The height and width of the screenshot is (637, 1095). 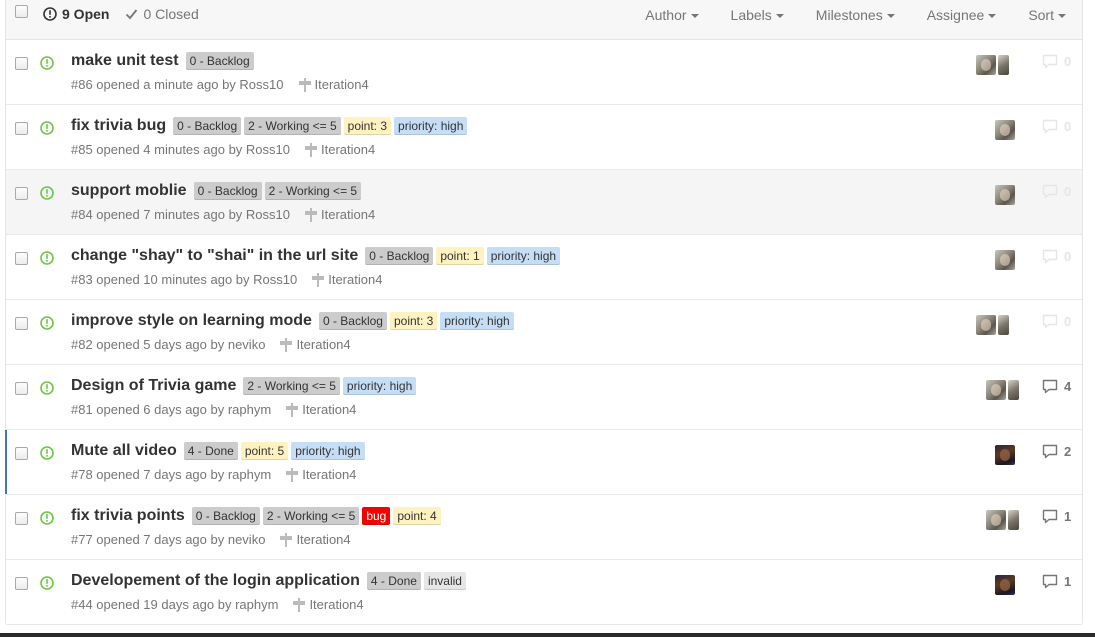 I want to click on milestones-filter: Milestones, so click(x=855, y=15).